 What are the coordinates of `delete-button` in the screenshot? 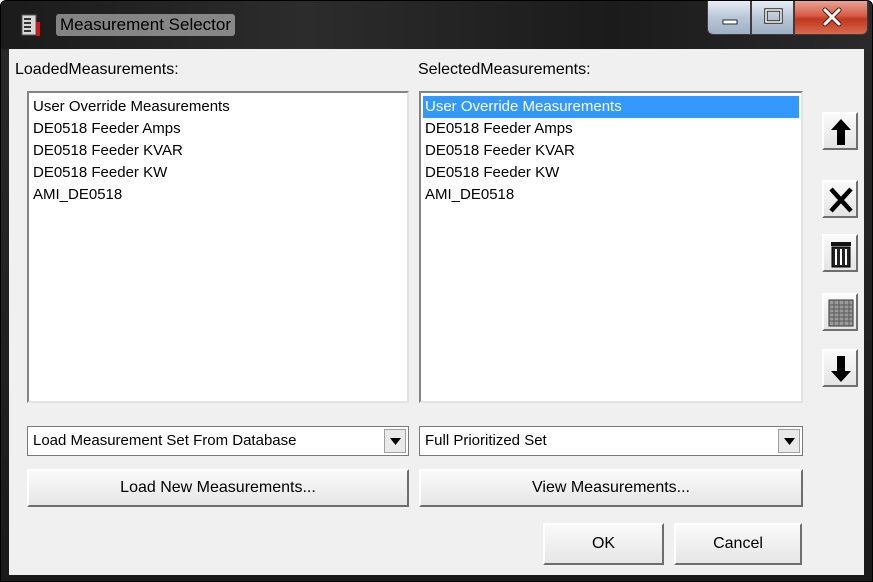 It's located at (840, 253).